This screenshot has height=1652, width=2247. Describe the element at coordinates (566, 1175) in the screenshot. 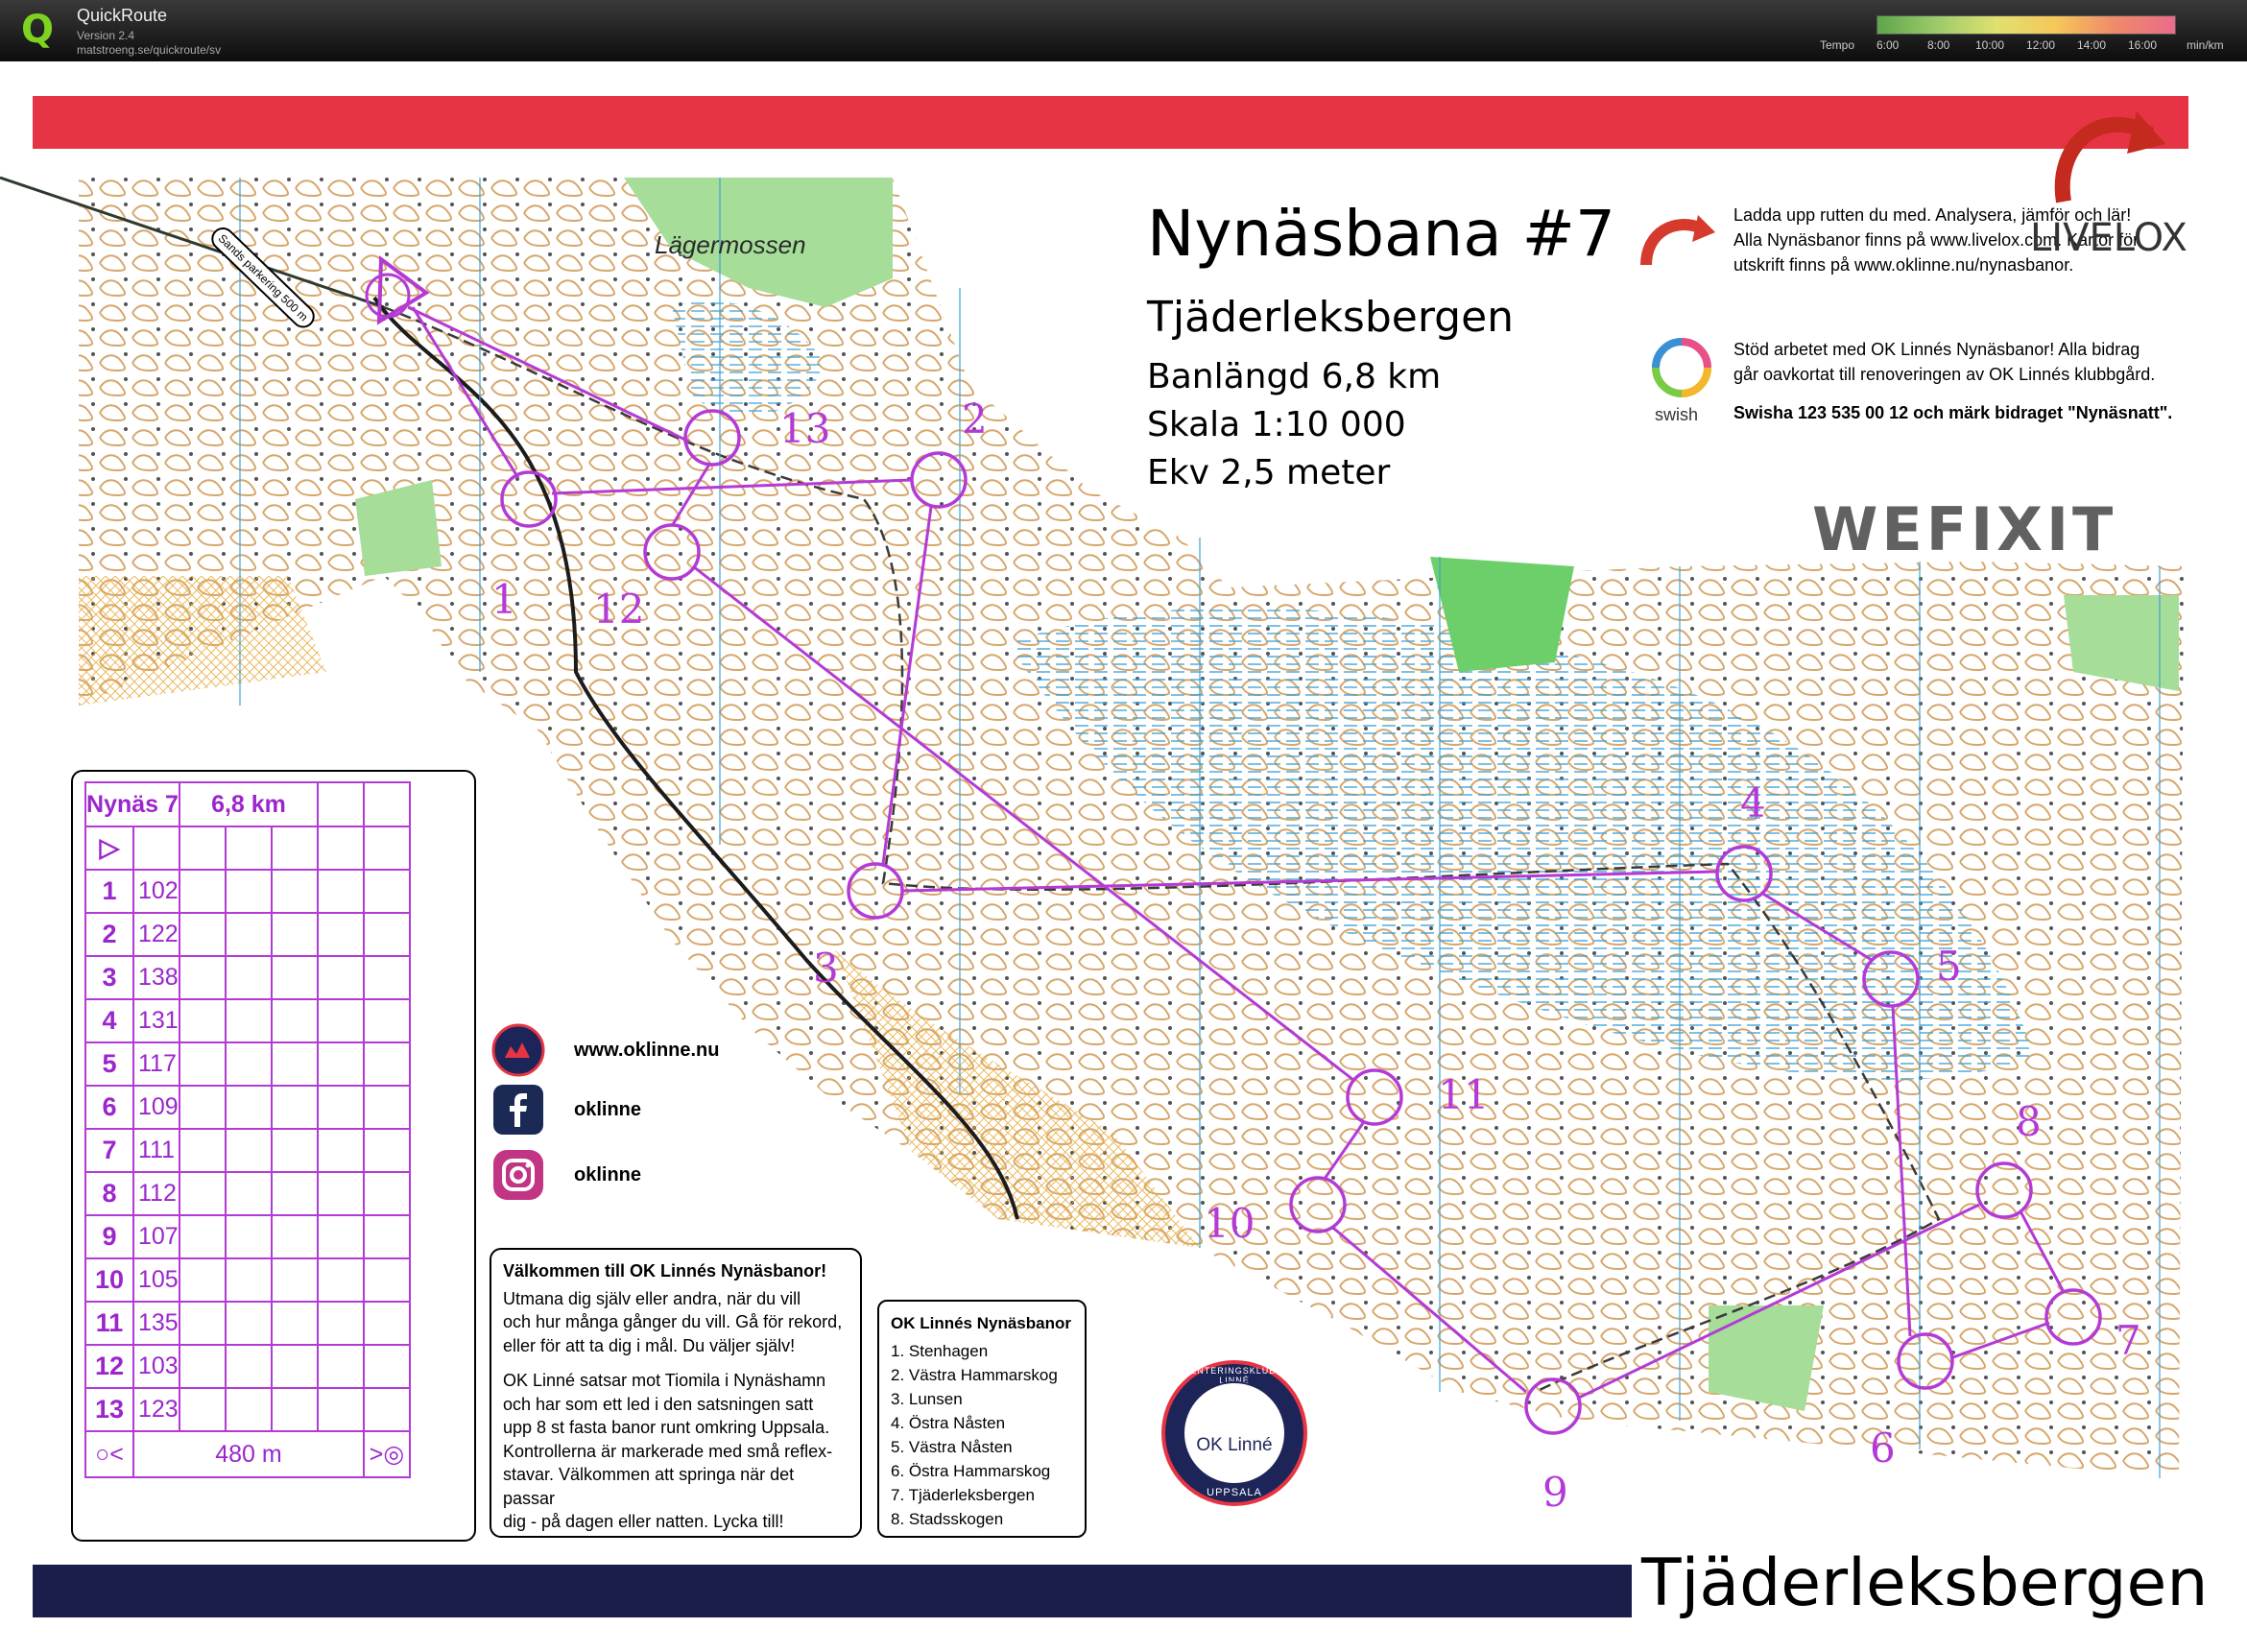

I see `social-instagram: oklinne` at that location.